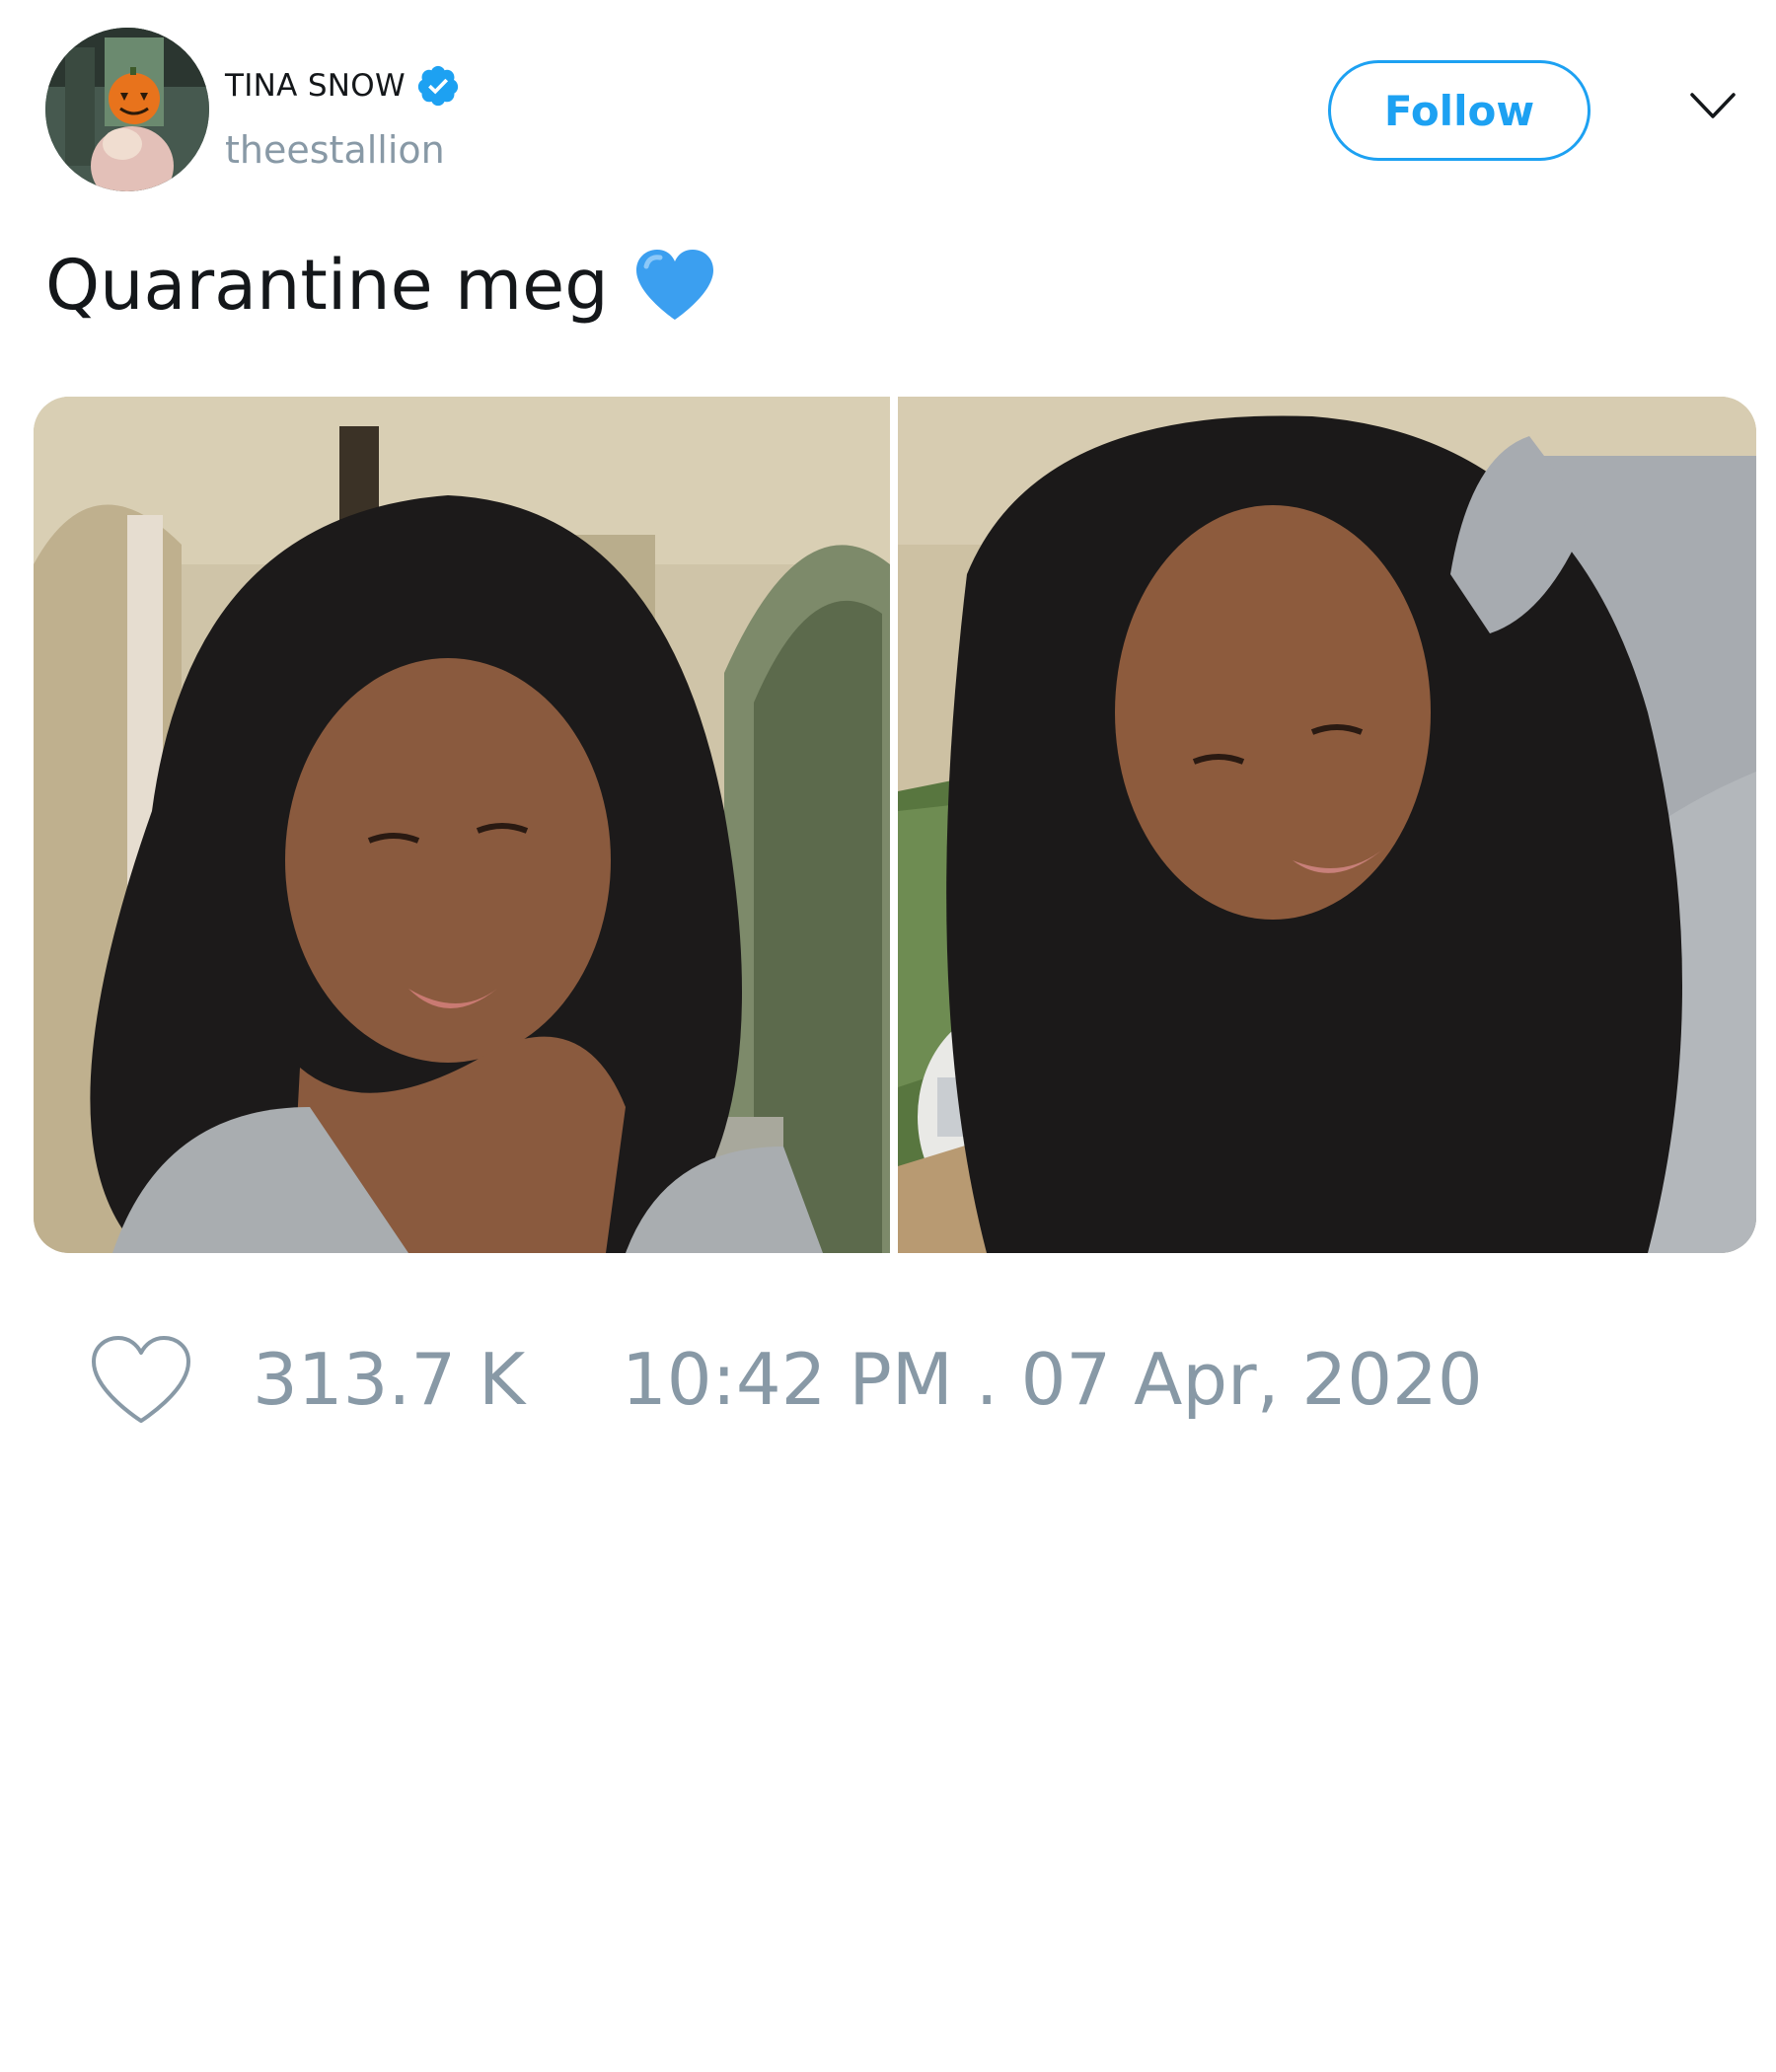  I want to click on author-display-name-row: TINA SNOW, so click(343, 86).